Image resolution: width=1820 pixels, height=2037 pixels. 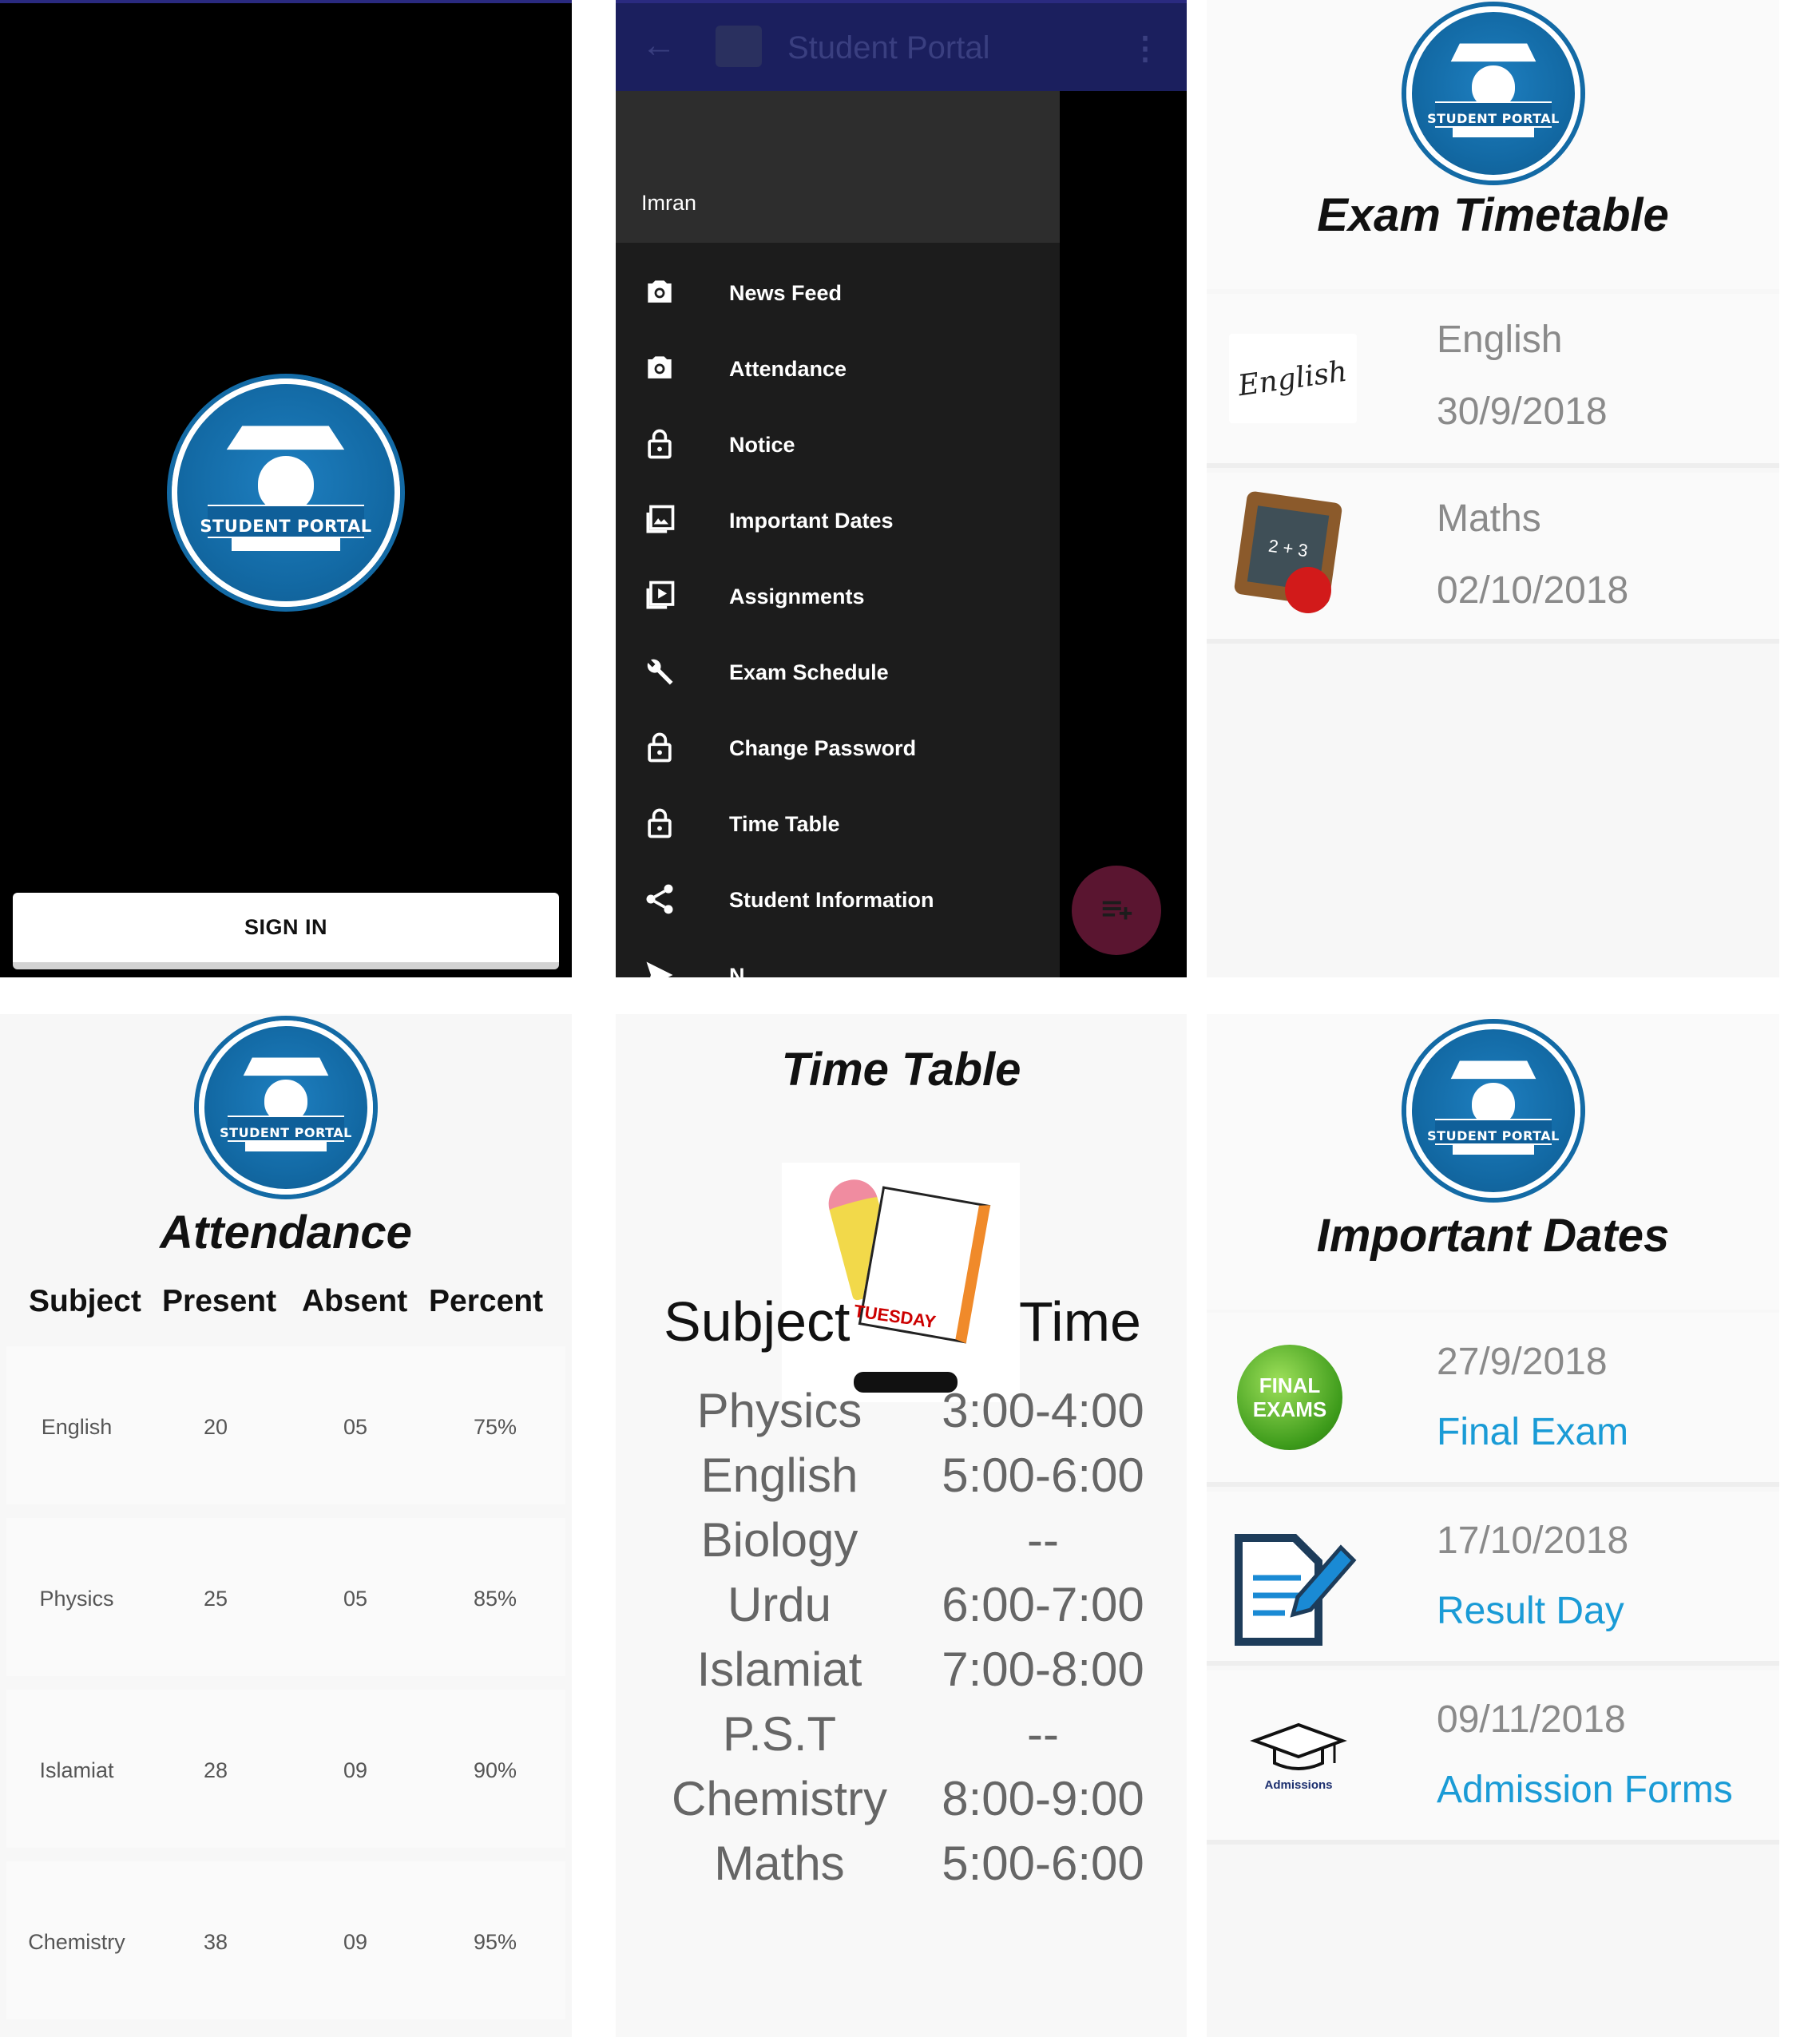 I want to click on table-row: Physics 25 05 85%, so click(x=285, y=1597).